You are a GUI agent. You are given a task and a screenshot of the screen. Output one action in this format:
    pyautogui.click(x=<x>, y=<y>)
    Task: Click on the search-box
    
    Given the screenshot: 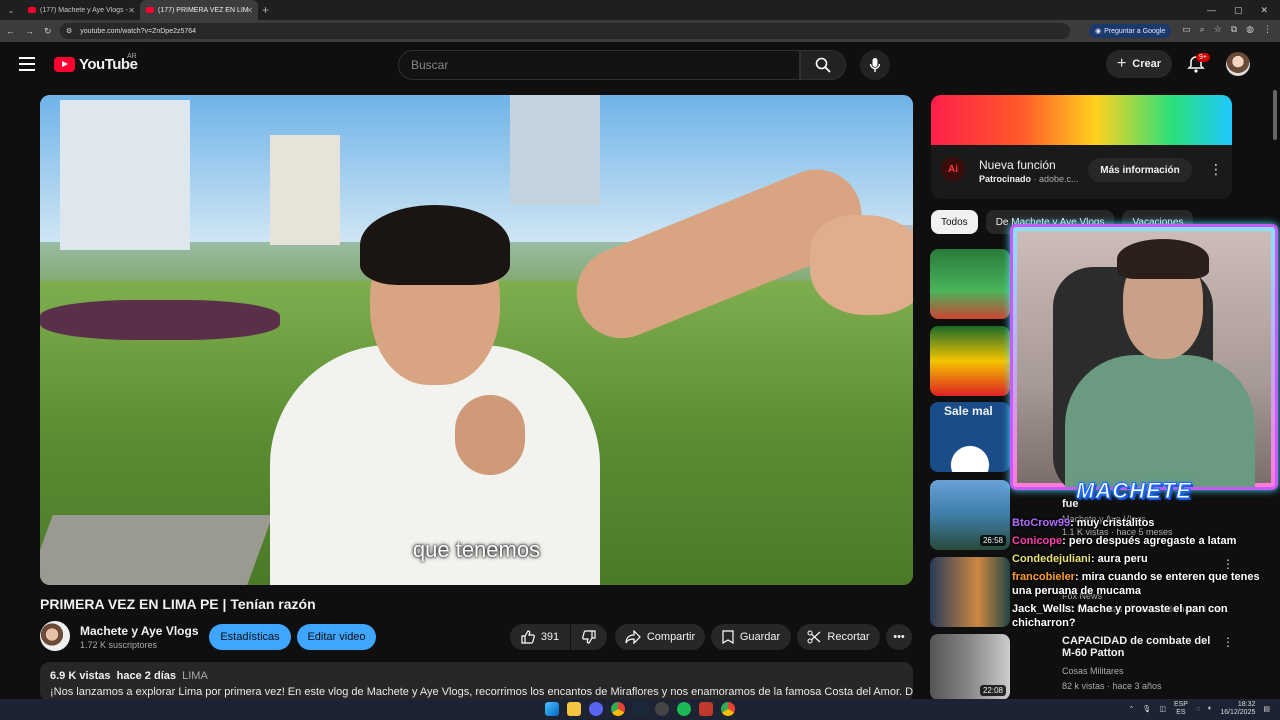 What is the action you would take?
    pyautogui.click(x=599, y=65)
    